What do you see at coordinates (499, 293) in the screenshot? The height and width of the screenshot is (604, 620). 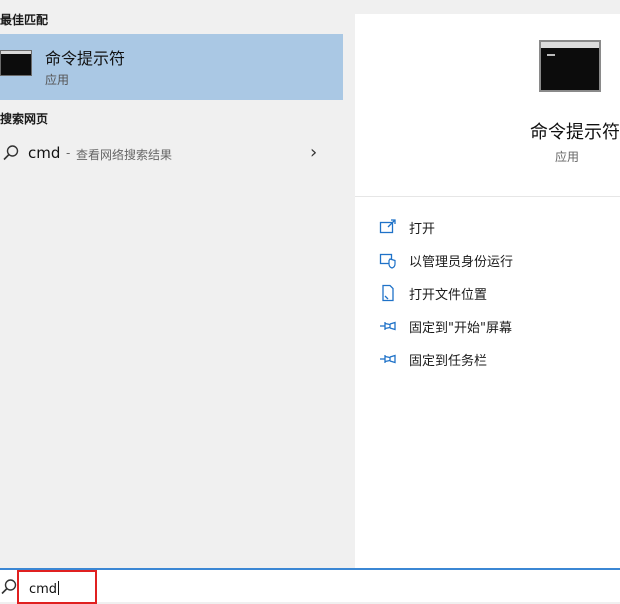 I see `action-open-file-location: 打开文件位置` at bounding box center [499, 293].